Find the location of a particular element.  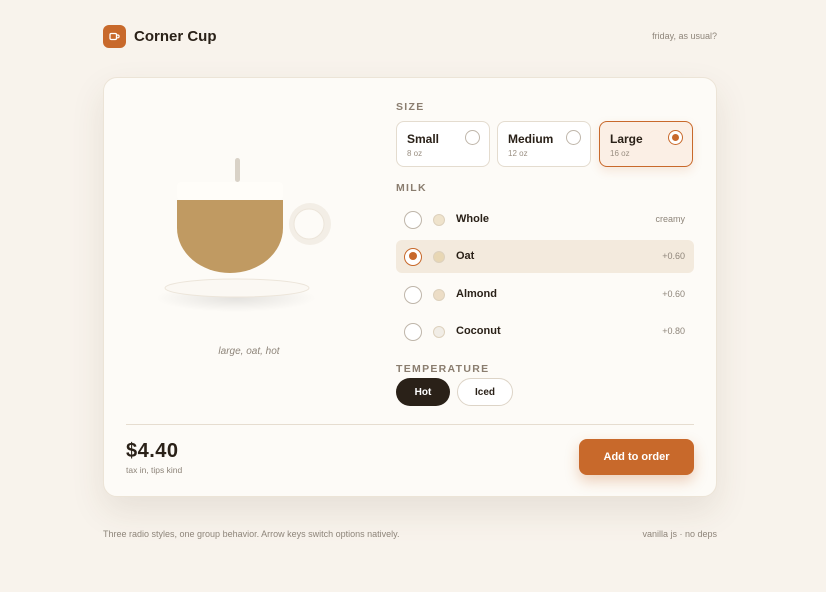

divider is located at coordinates (410, 424).